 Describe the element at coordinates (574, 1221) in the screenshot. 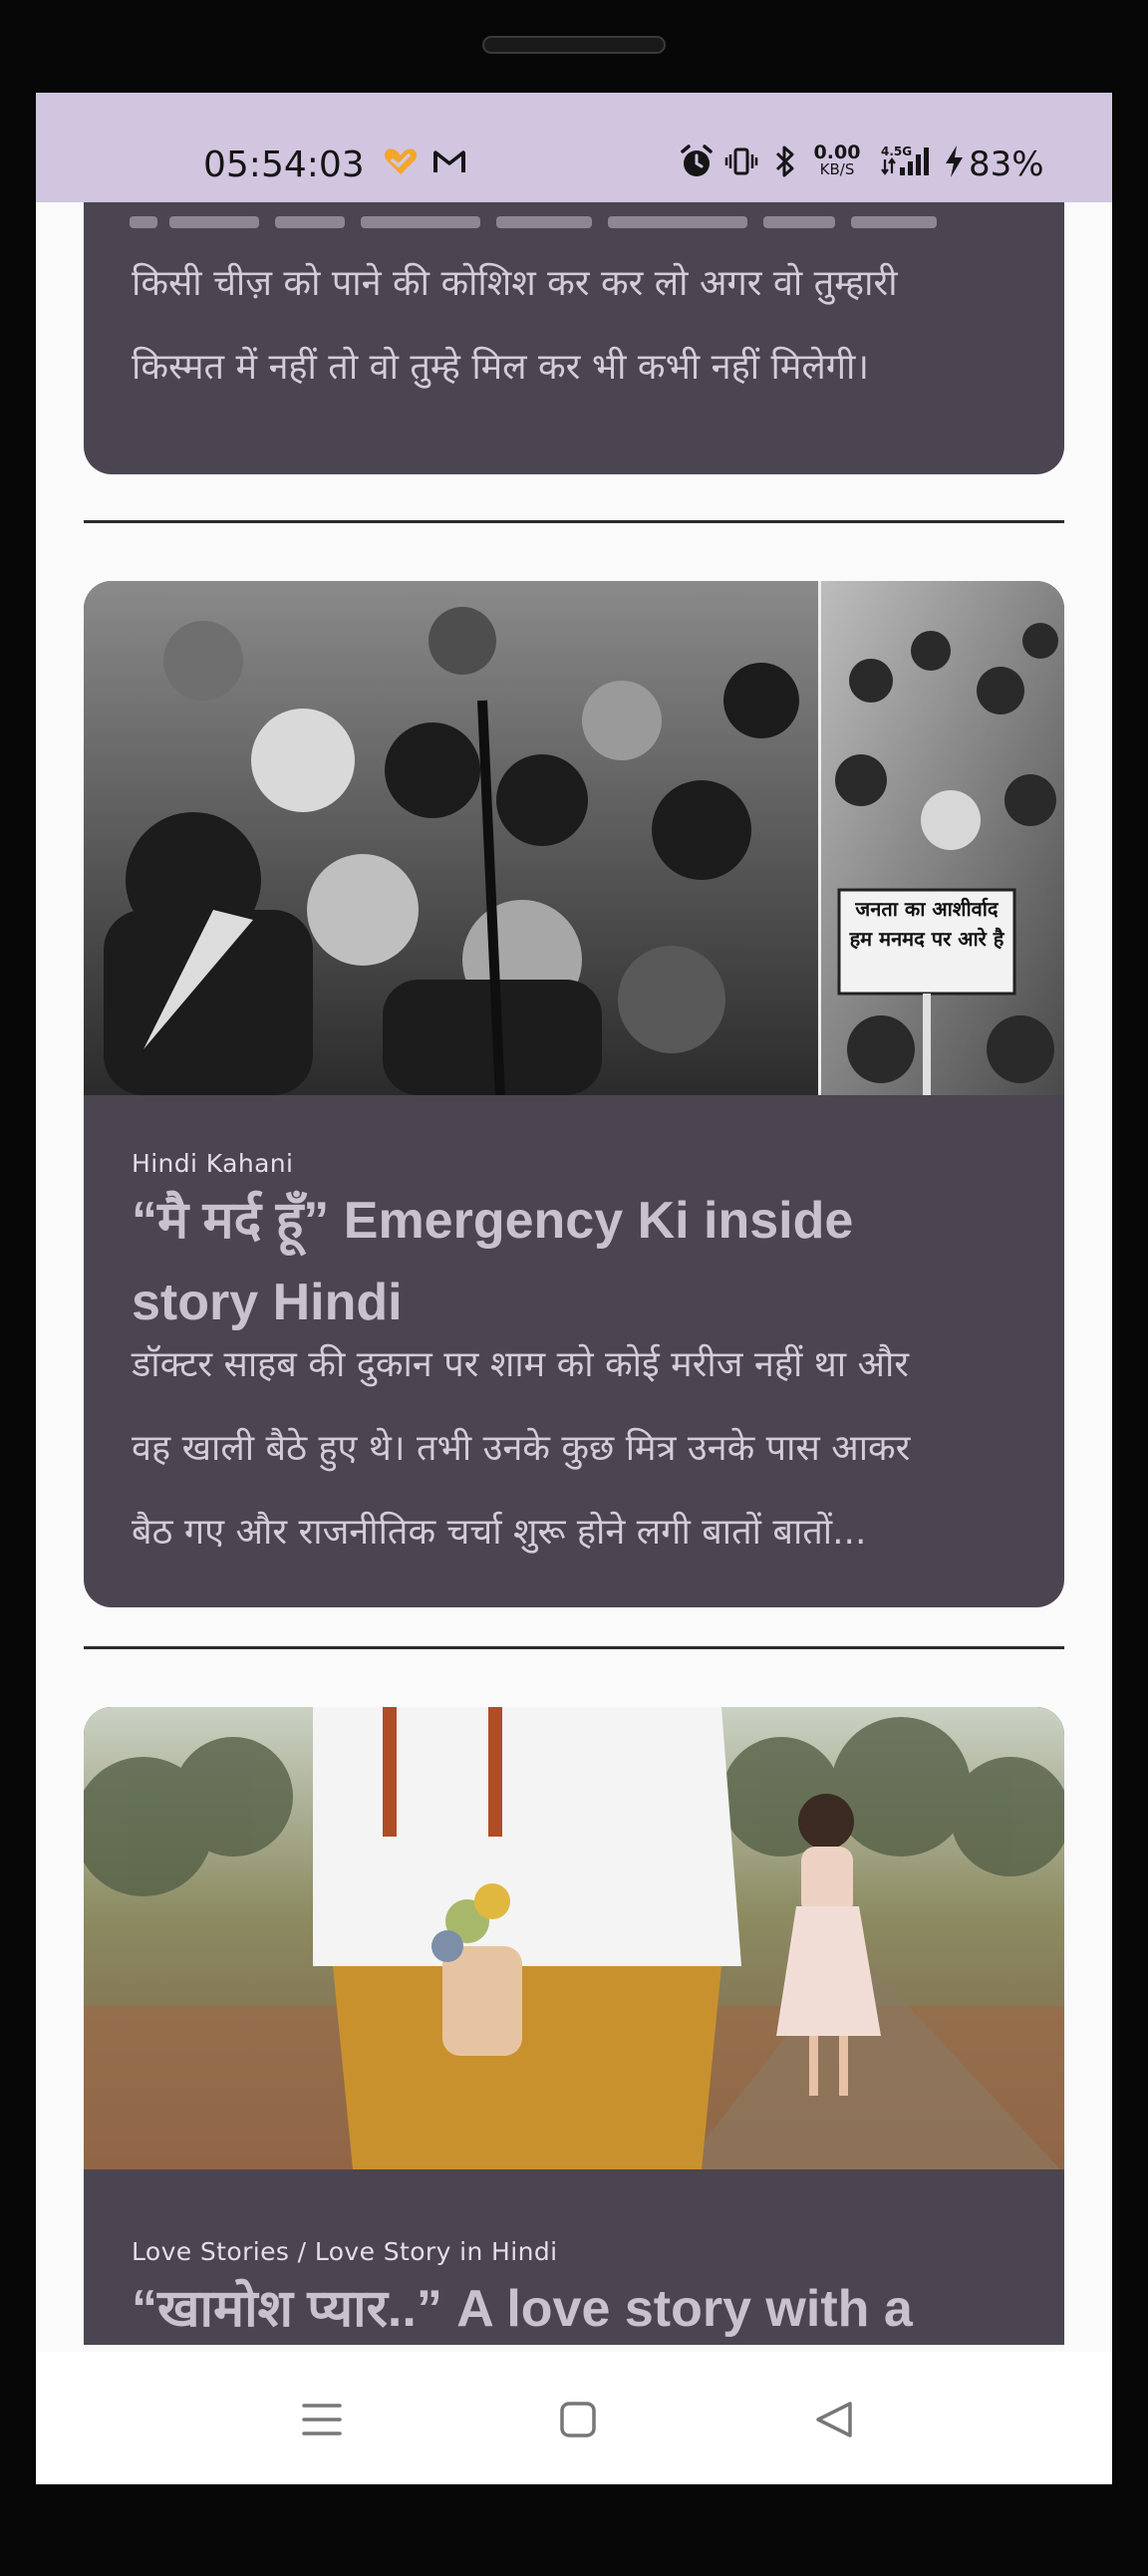

I see `article-card-2-title-line-1: “मै मर्द हूँ” Emergency Ki inside` at that location.